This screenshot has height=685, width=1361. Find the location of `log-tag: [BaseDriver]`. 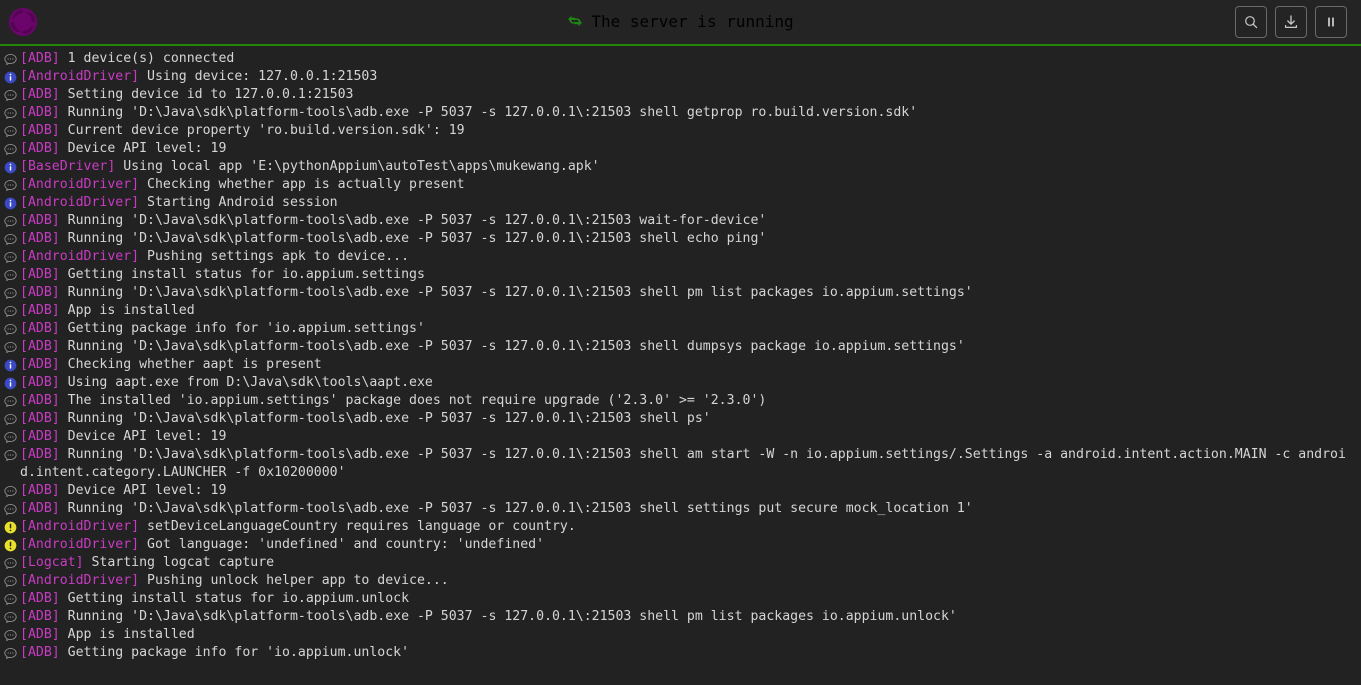

log-tag: [BaseDriver] is located at coordinates (68, 166).